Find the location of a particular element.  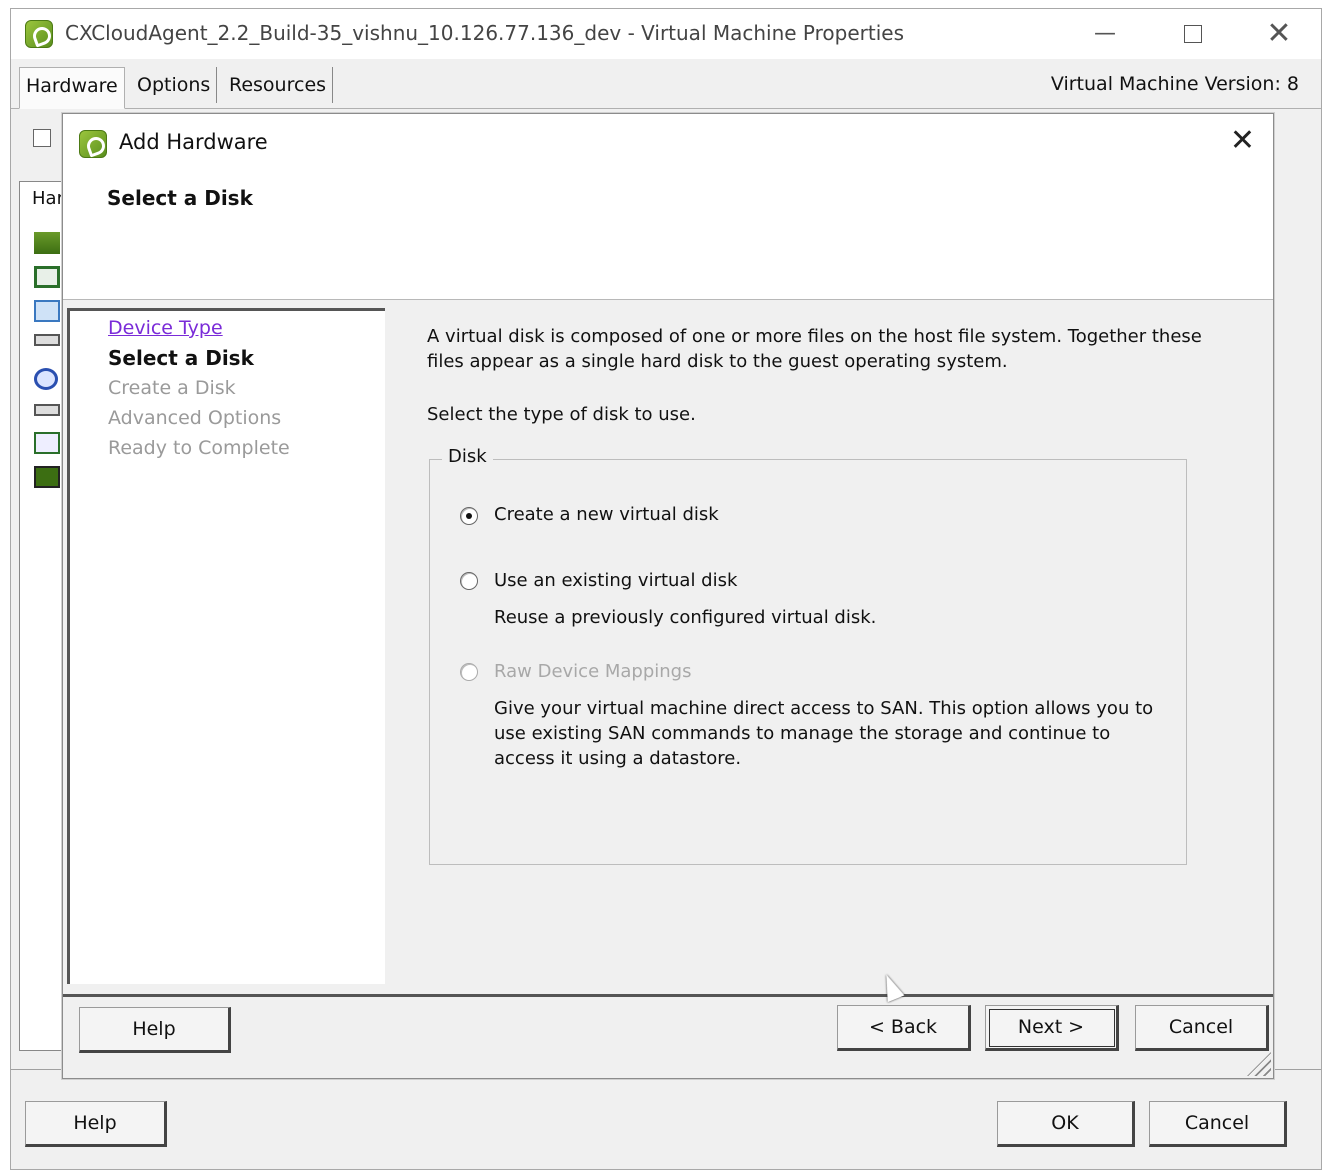

window-help-button: Help is located at coordinates (96, 1124).